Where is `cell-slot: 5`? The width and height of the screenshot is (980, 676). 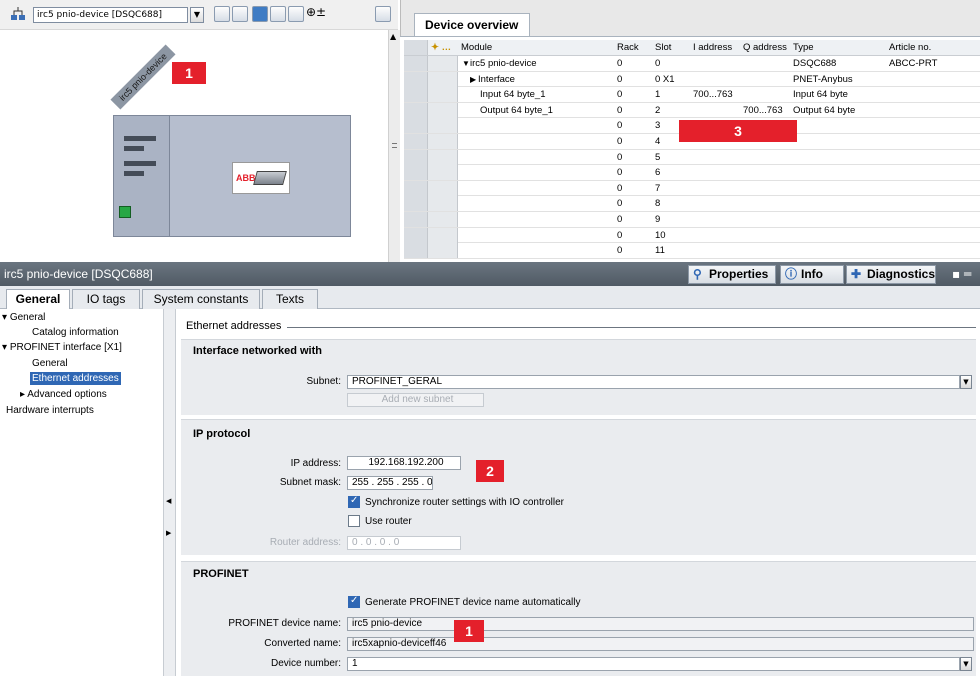
cell-slot: 5 is located at coordinates (671, 157).